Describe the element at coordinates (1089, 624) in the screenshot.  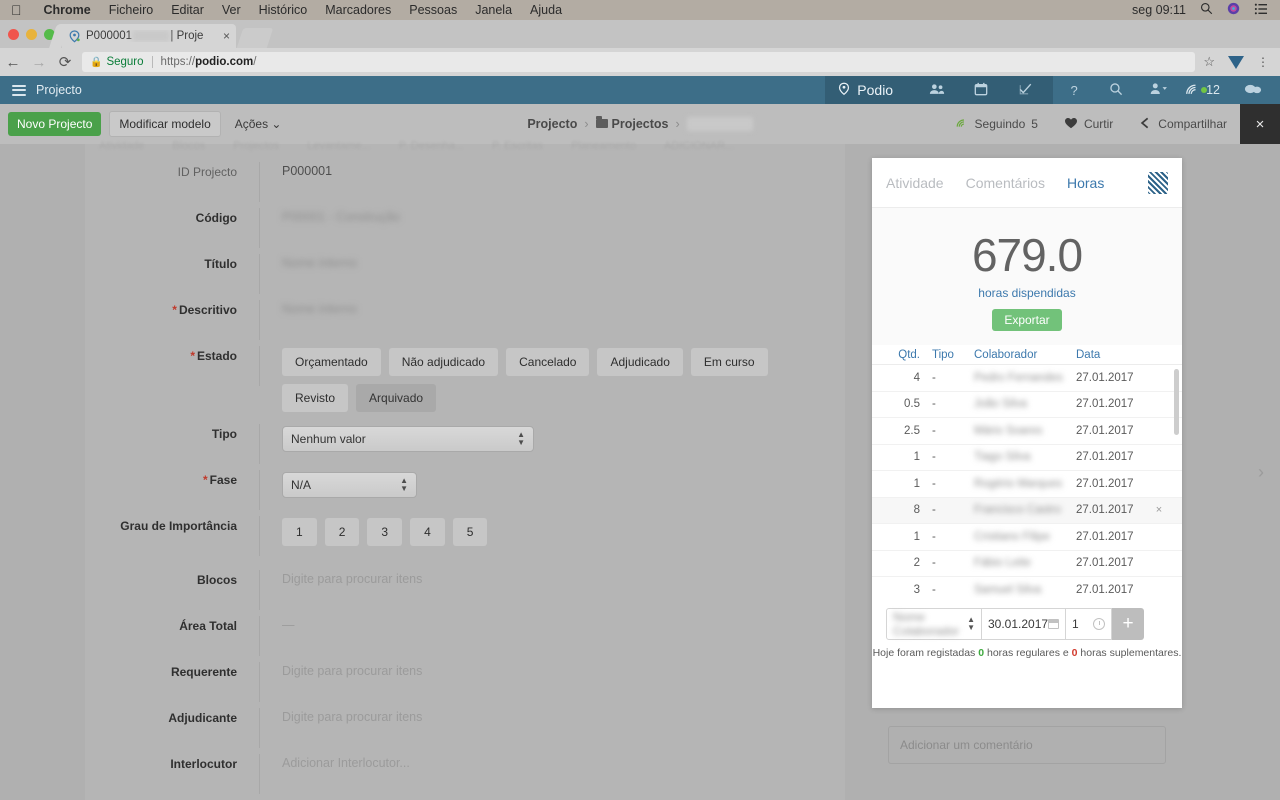
I see `quantity-input: 1` at that location.